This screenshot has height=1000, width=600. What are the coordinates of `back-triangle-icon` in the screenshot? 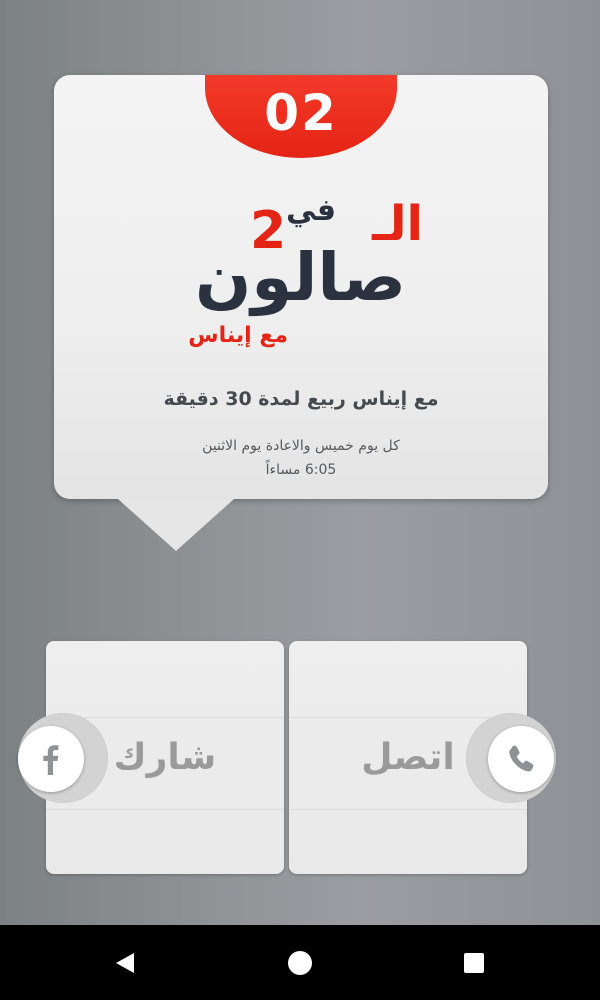 It's located at (125, 962).